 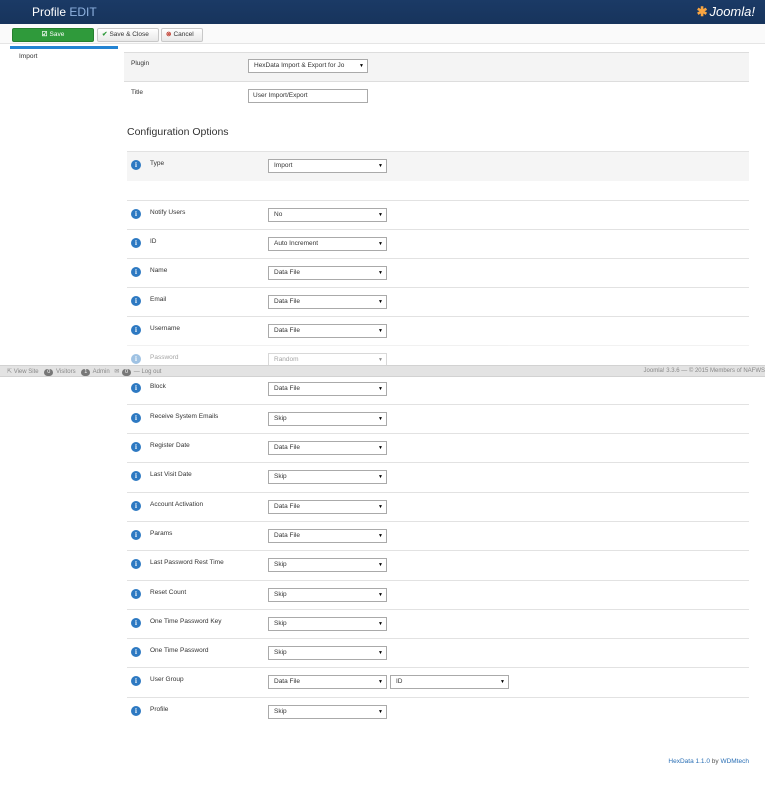 I want to click on last-password-reset-time-select: Skip ▼, so click(x=327, y=565).